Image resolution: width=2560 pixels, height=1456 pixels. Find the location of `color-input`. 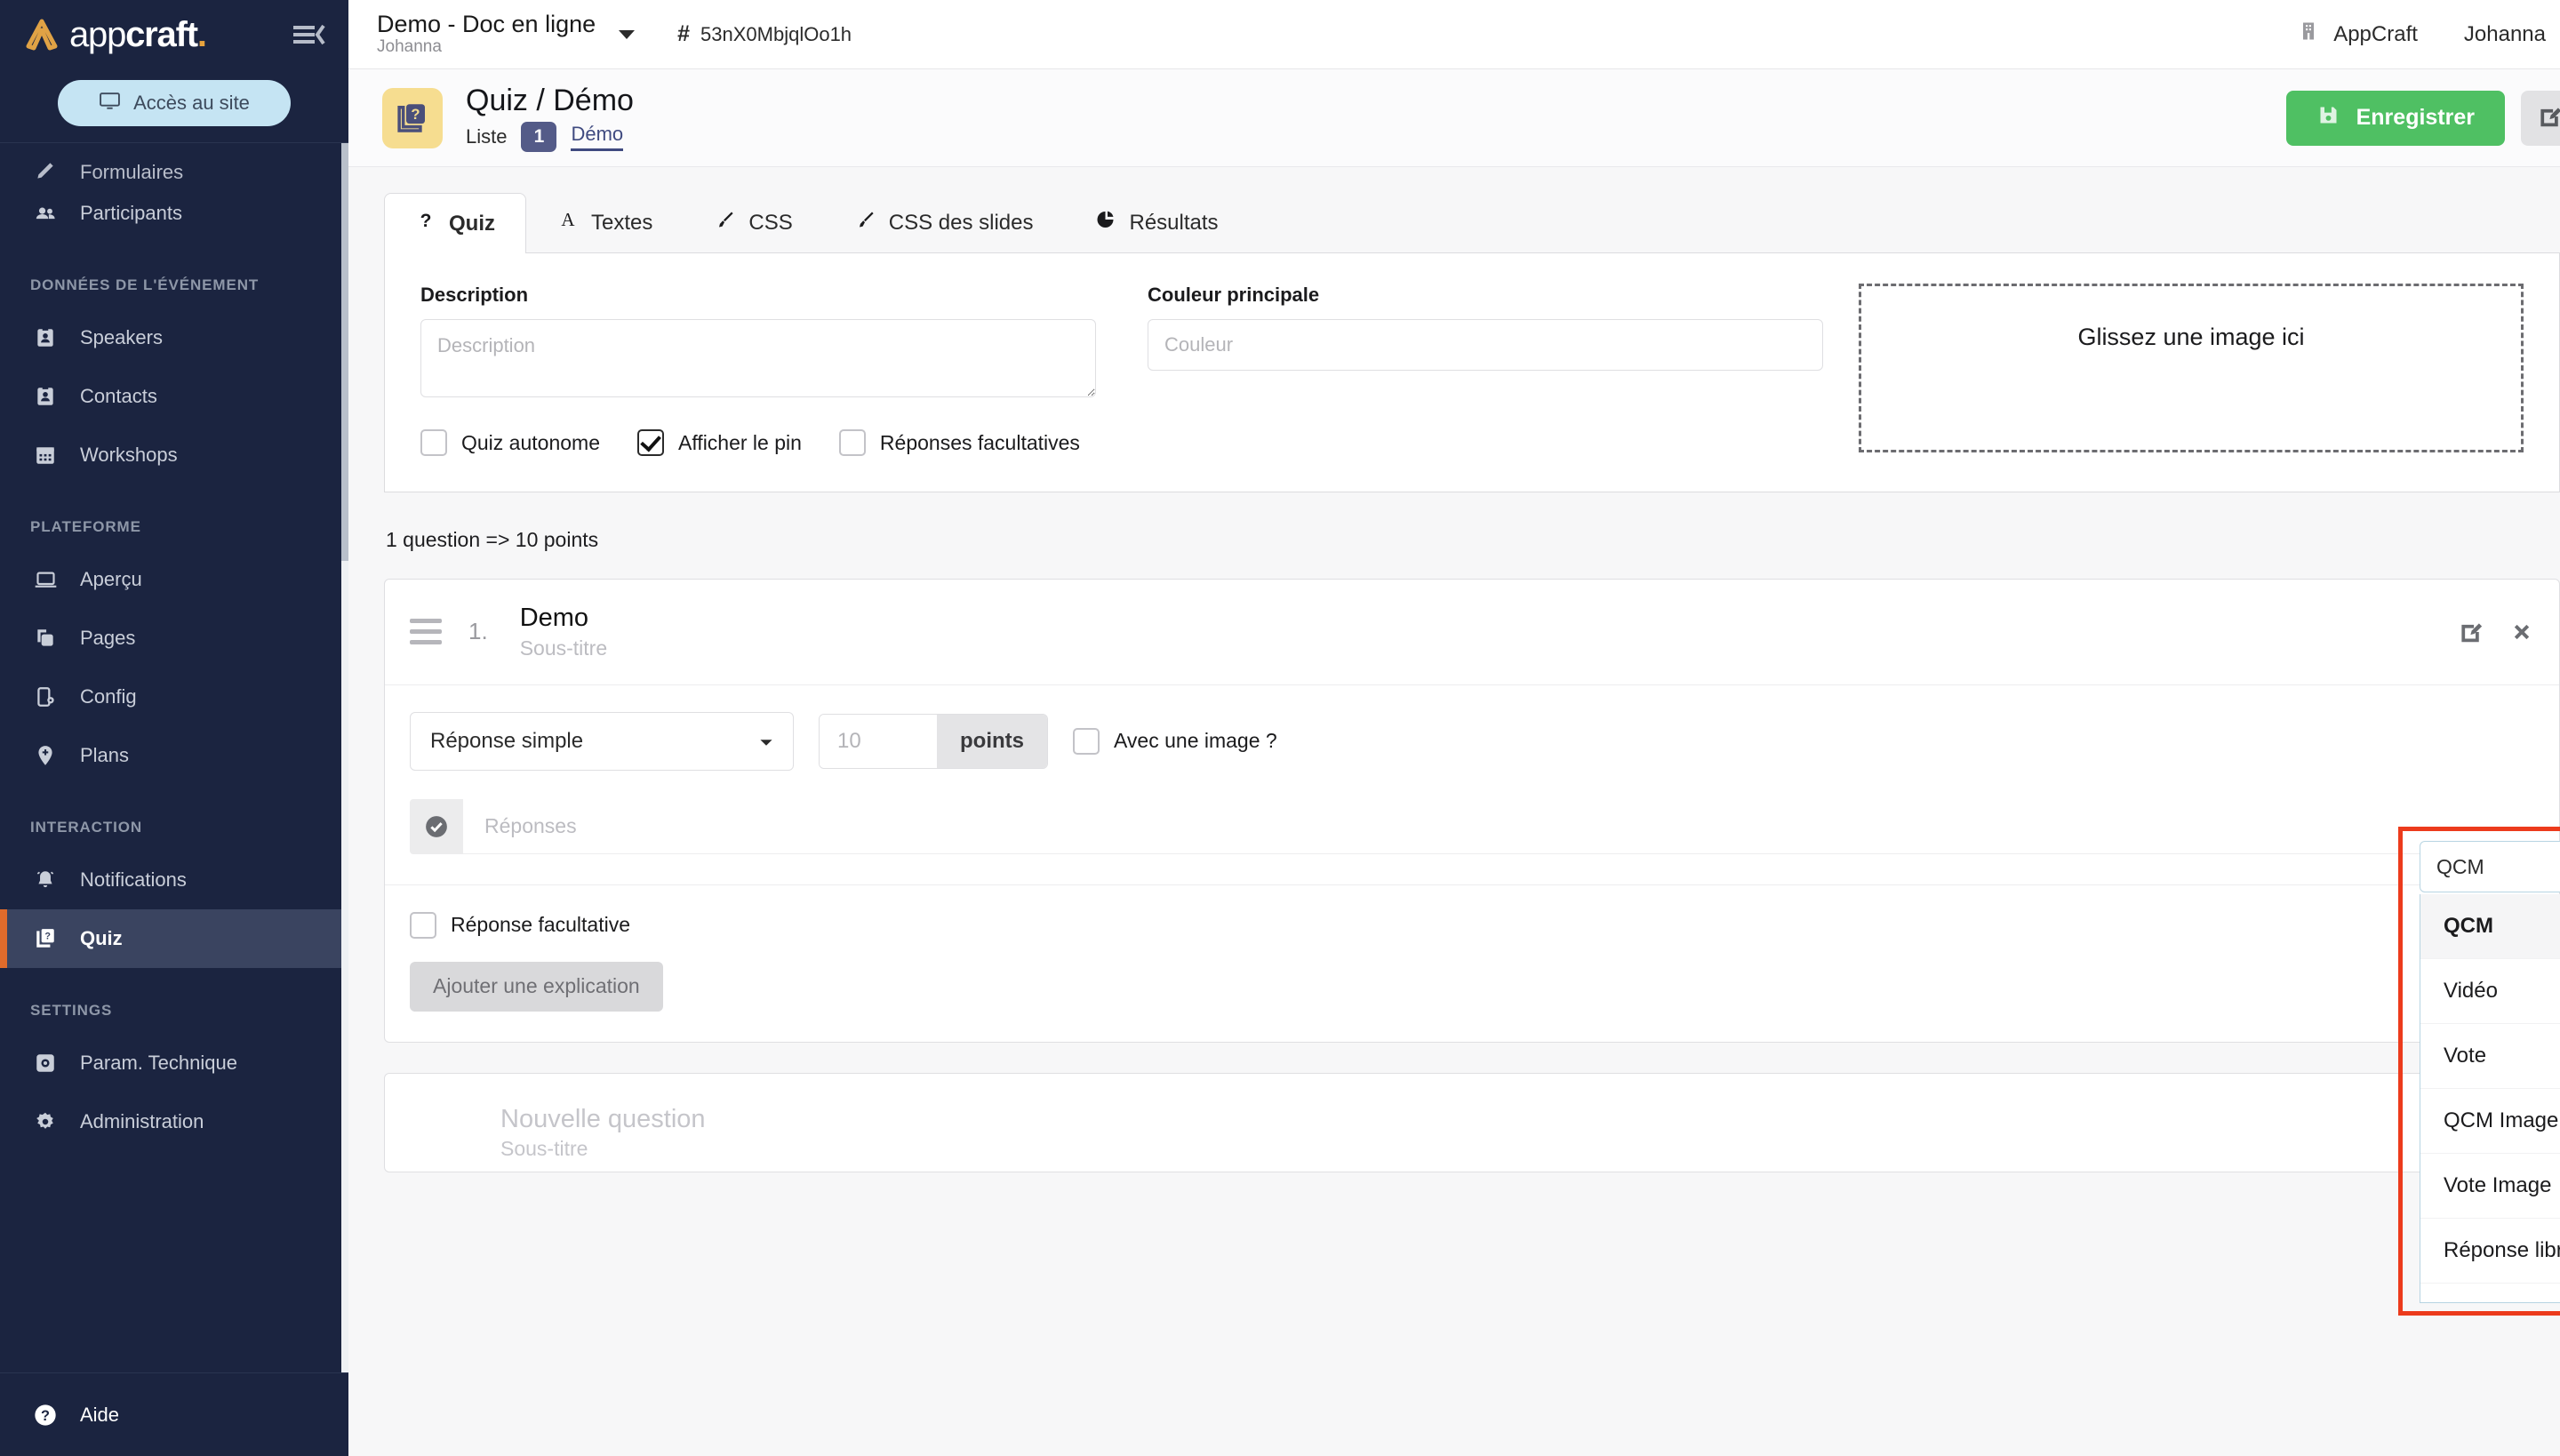

color-input is located at coordinates (1485, 345).